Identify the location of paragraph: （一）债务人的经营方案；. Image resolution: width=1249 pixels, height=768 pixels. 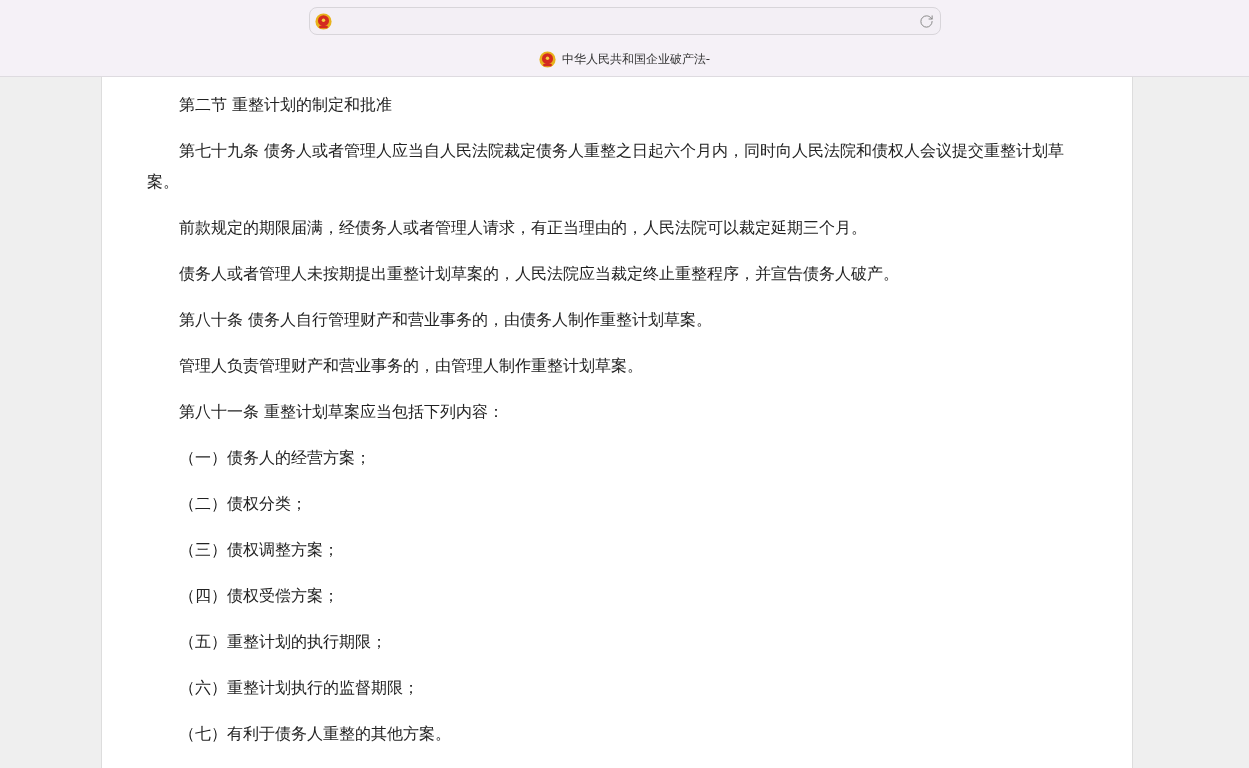
(274, 458).